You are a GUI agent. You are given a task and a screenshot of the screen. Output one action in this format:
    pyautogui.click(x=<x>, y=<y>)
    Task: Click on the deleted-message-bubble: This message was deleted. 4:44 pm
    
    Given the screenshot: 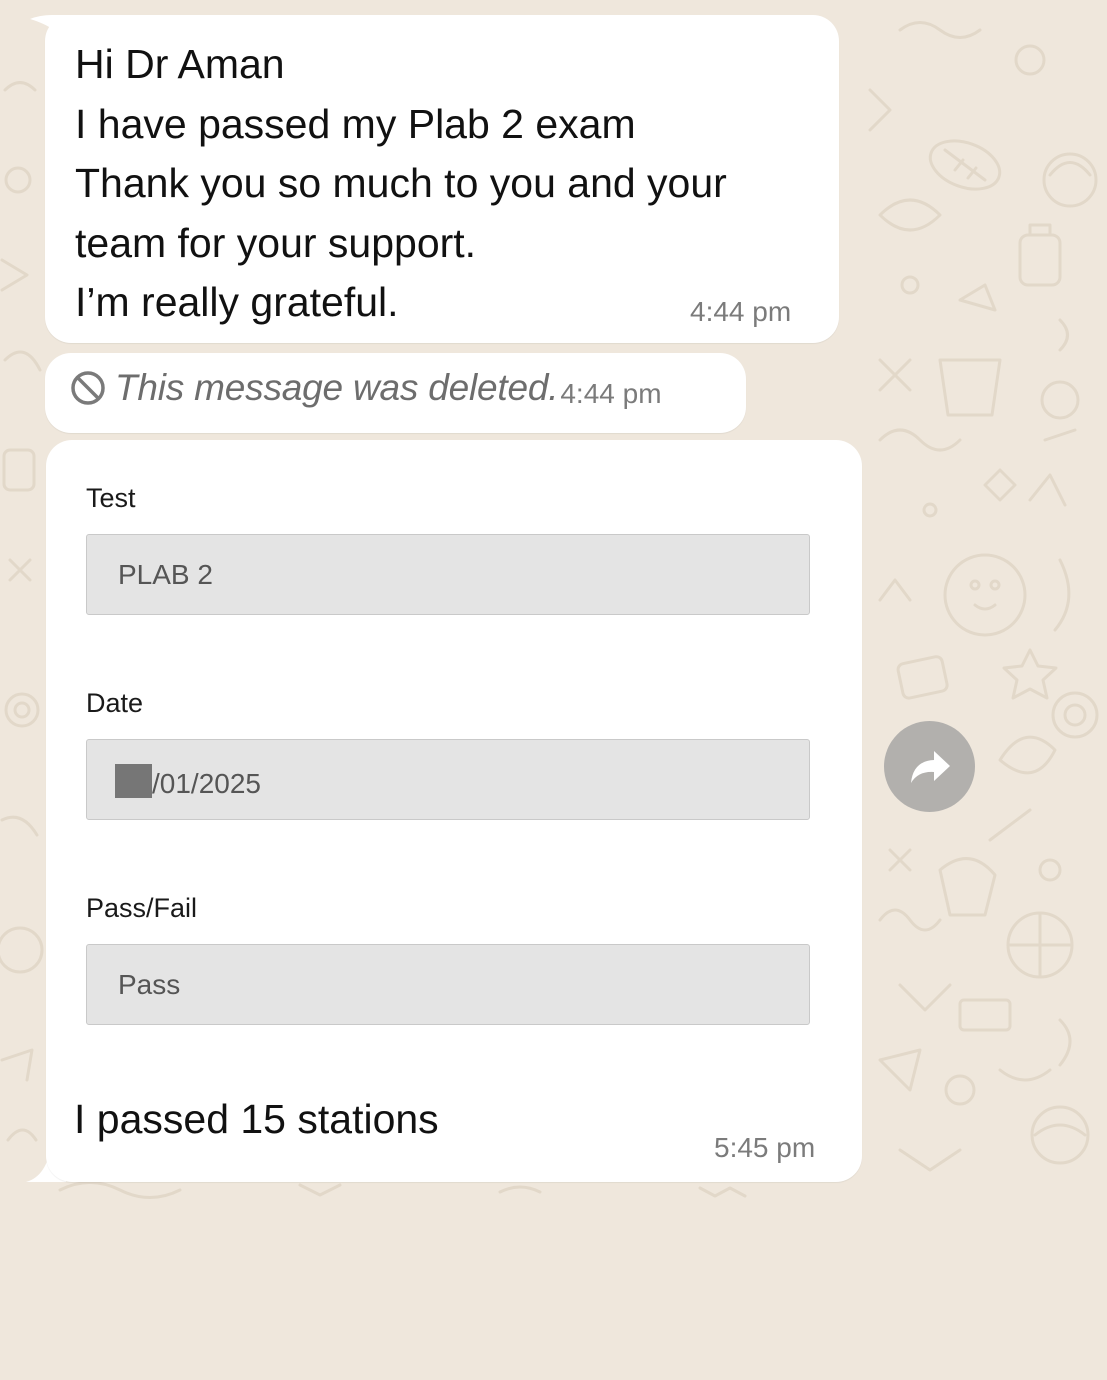 What is the action you would take?
    pyautogui.click(x=395, y=393)
    